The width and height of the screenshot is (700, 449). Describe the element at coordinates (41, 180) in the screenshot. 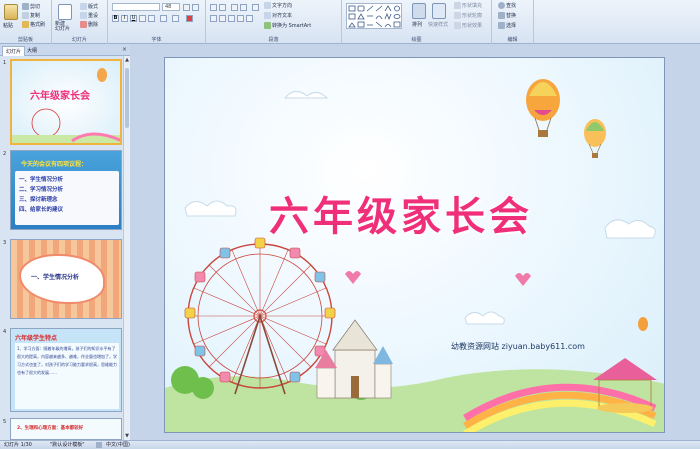

I see `list-item: 一、学生情况分析` at that location.